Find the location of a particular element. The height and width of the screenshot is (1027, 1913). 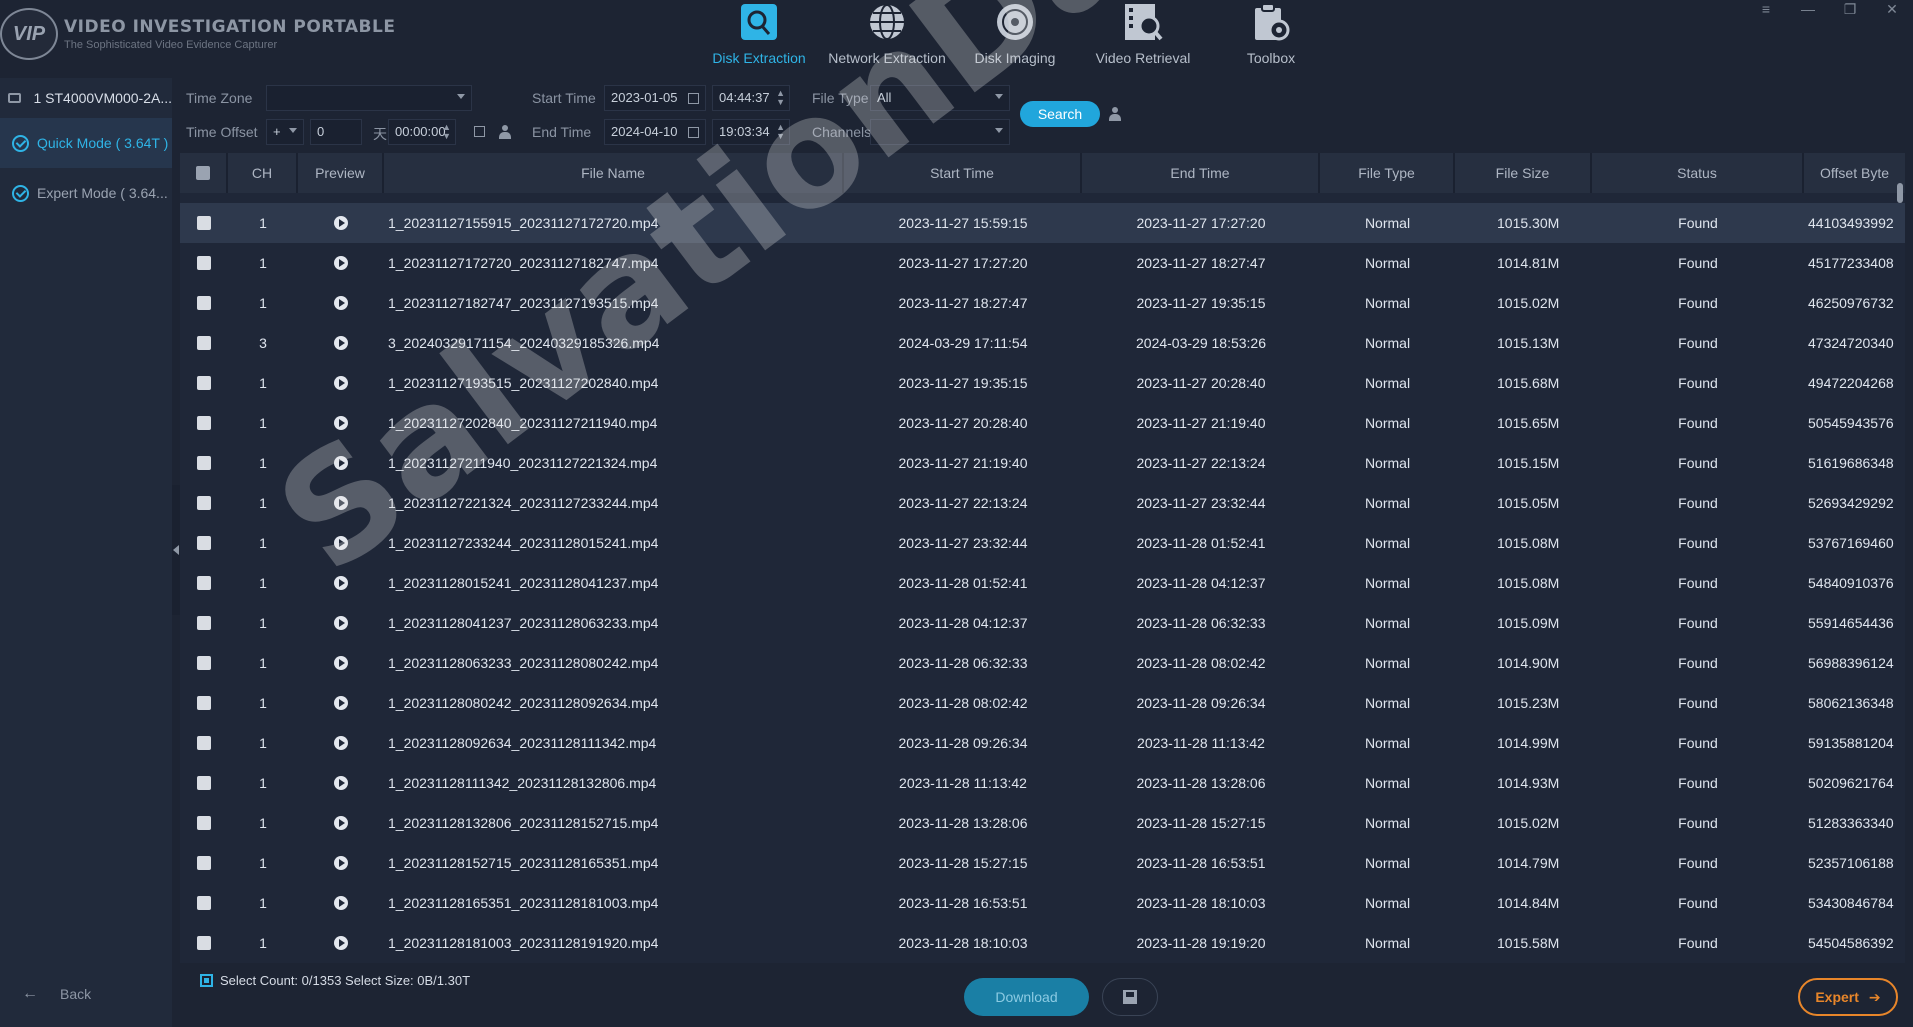

header-status: Status is located at coordinates (1698, 173).